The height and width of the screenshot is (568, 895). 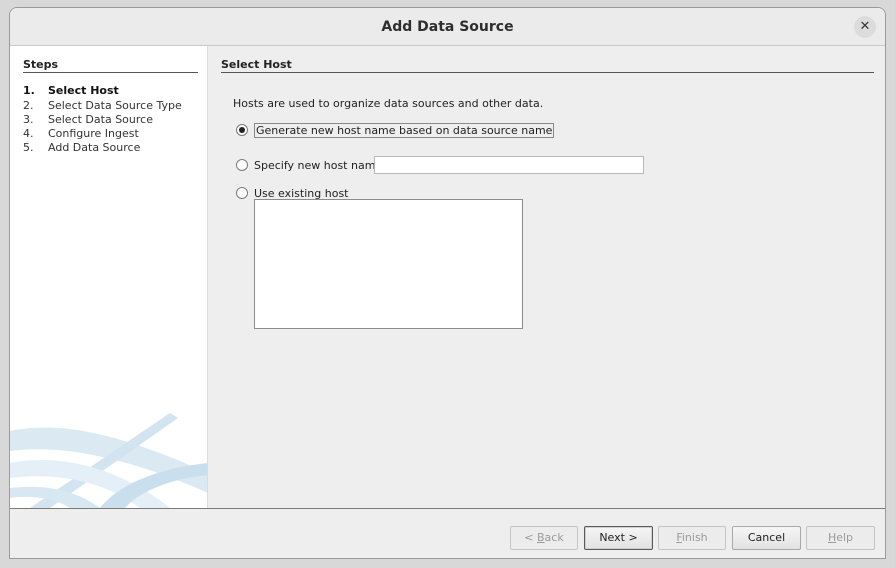 I want to click on step-item-select-data-source: 3. Select Data Source, so click(x=113, y=120).